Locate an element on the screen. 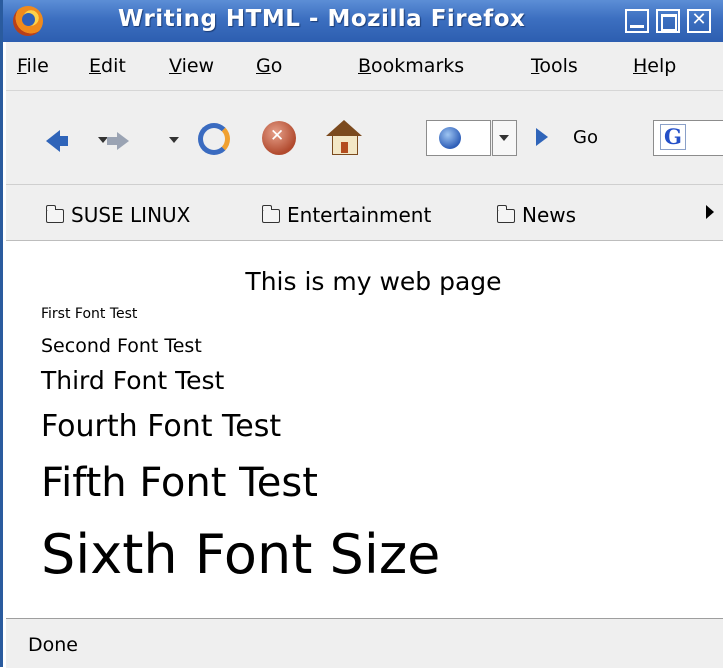  menu-go-mnemonic: G is located at coordinates (263, 66).